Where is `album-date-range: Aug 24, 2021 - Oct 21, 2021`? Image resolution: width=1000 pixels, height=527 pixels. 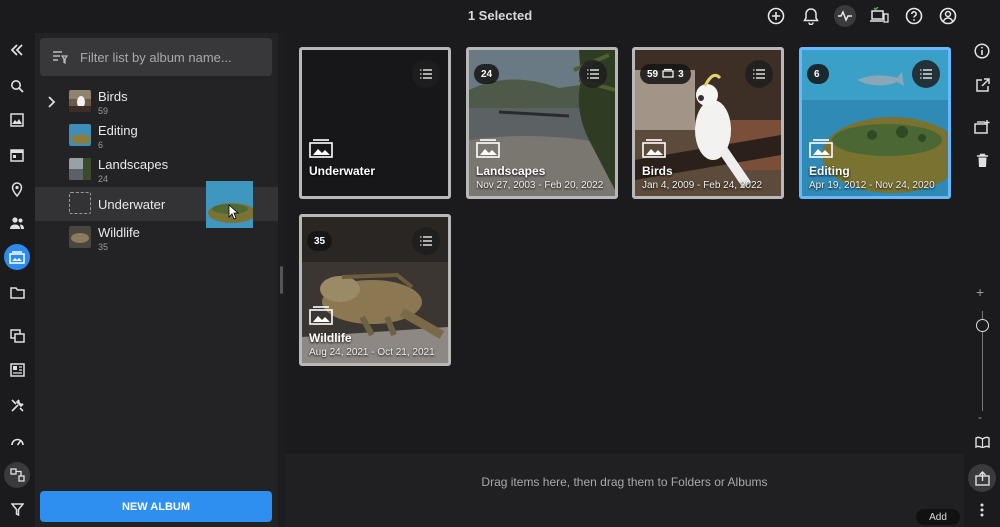
album-date-range: Aug 24, 2021 - Oct 21, 2021 is located at coordinates (372, 352).